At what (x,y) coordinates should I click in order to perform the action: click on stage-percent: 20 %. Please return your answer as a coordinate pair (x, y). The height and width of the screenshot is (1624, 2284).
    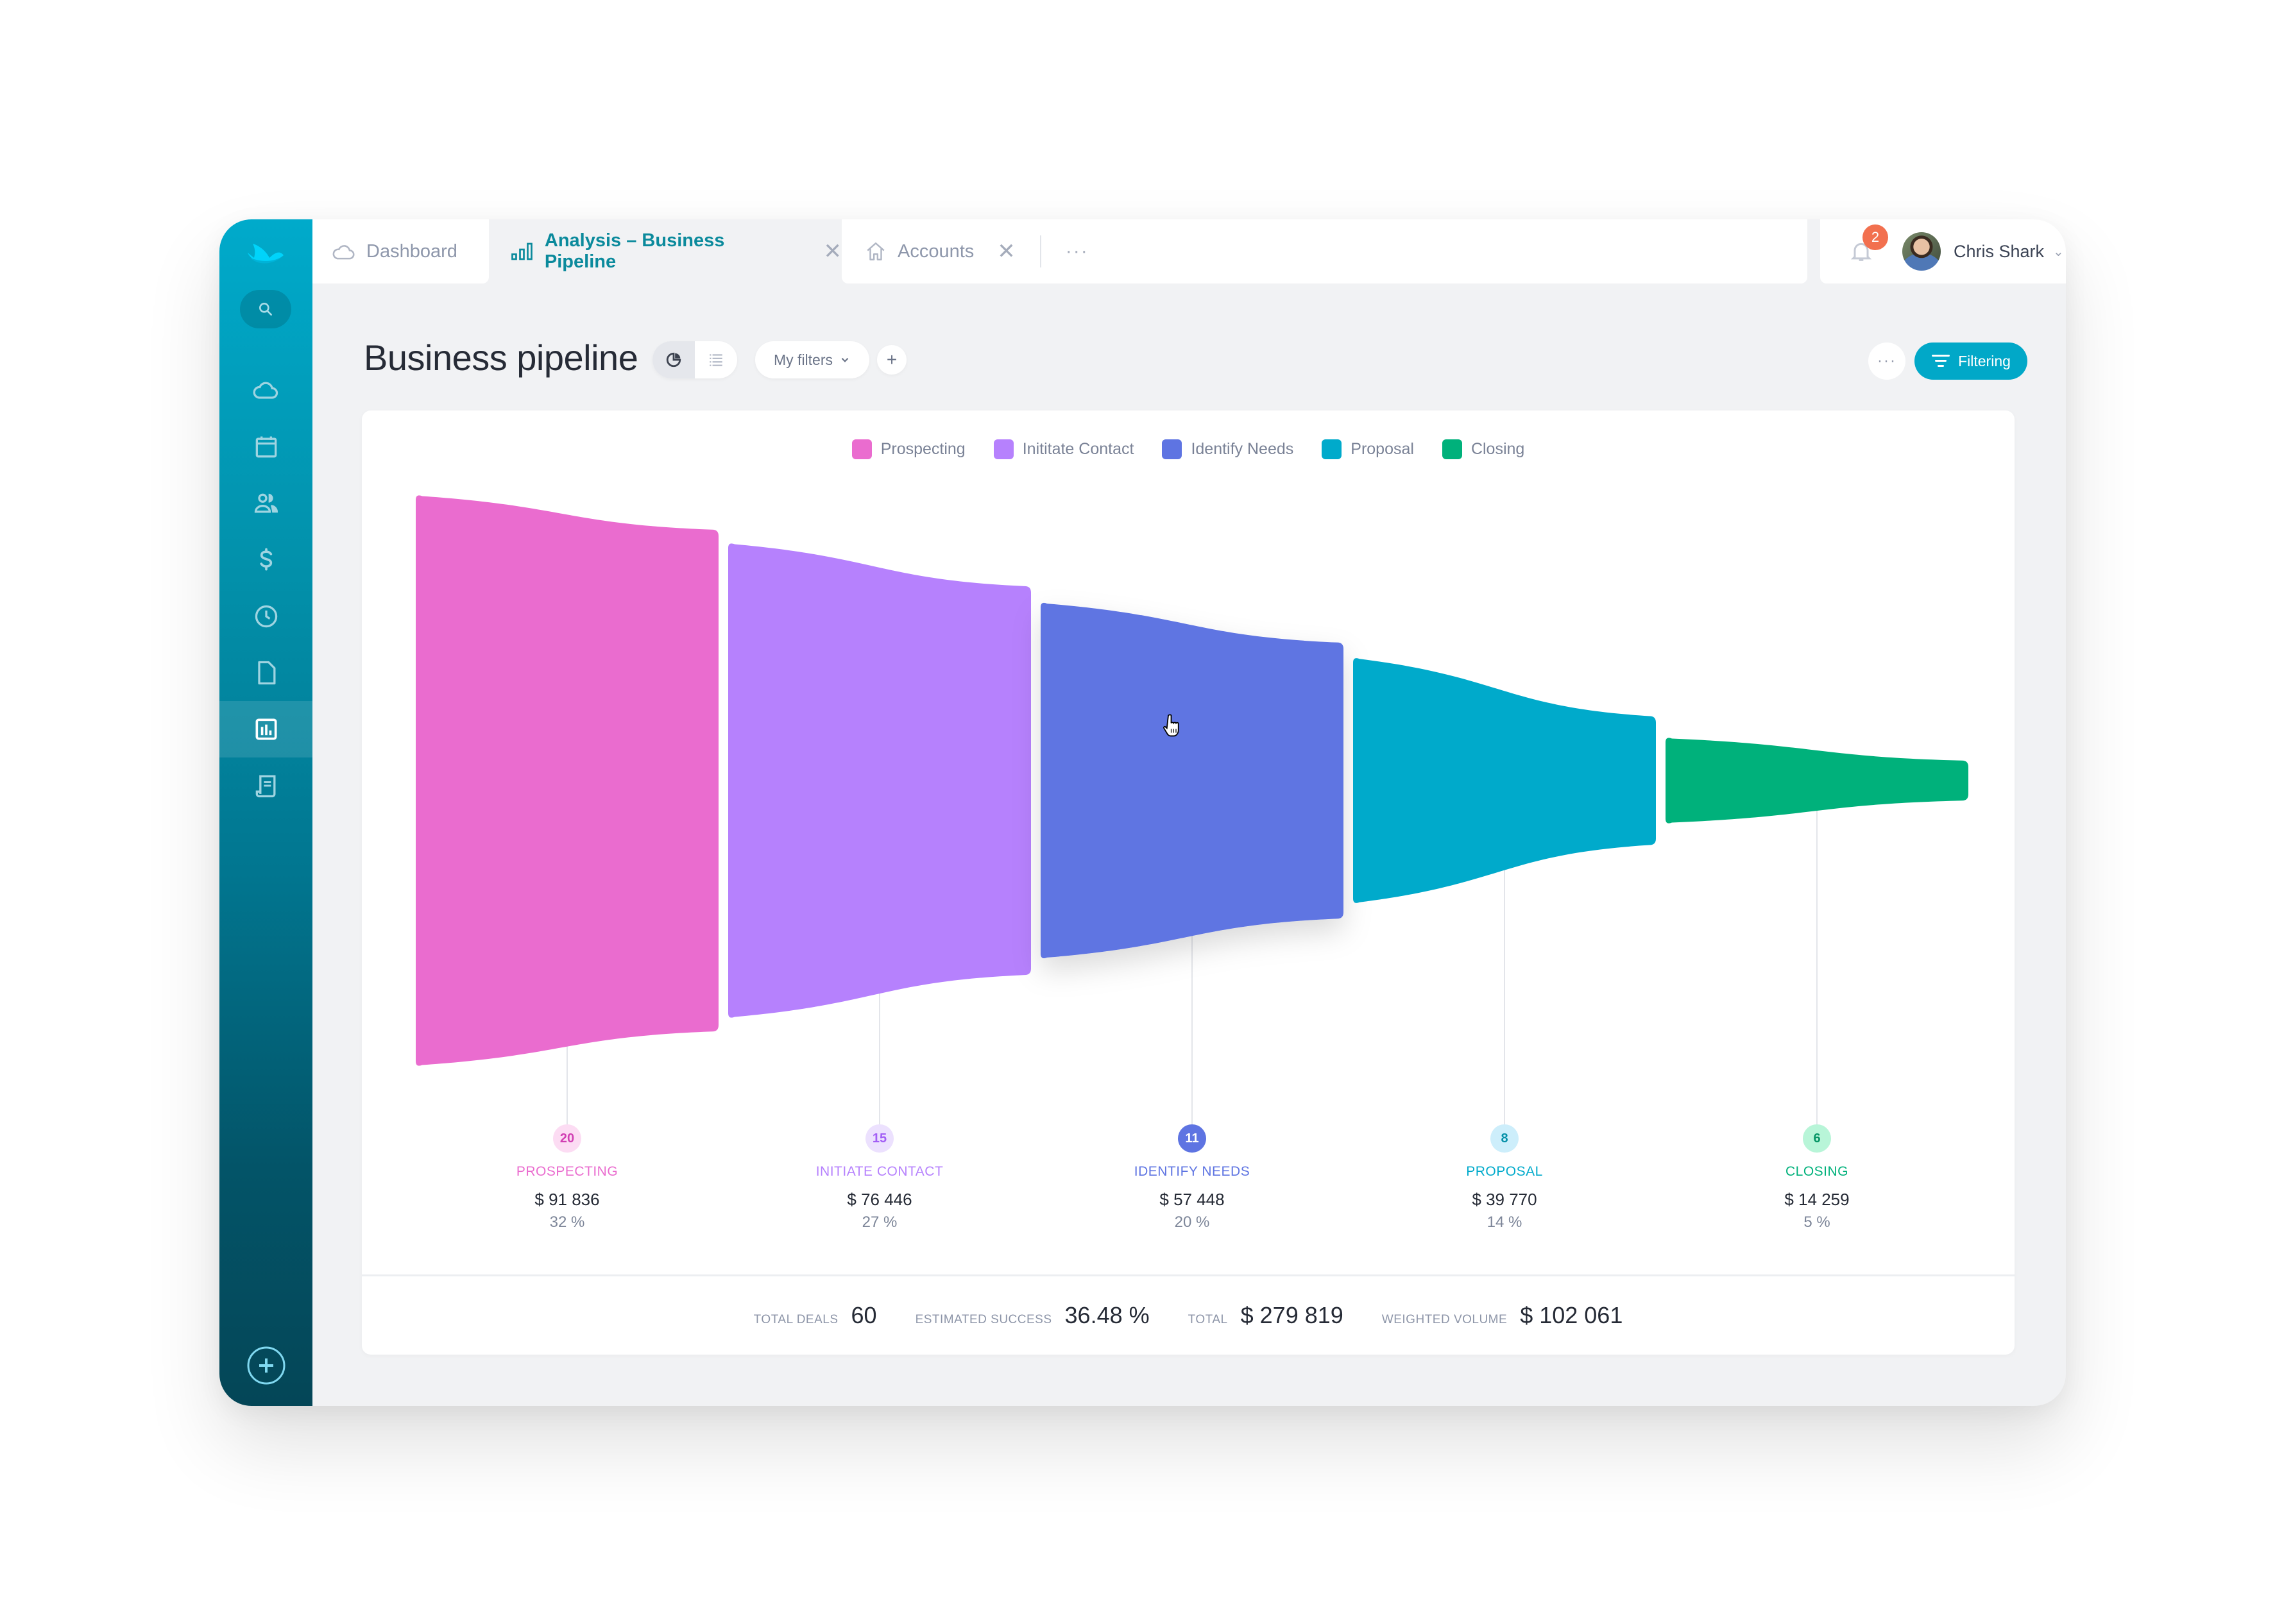
    Looking at the image, I should click on (1192, 1222).